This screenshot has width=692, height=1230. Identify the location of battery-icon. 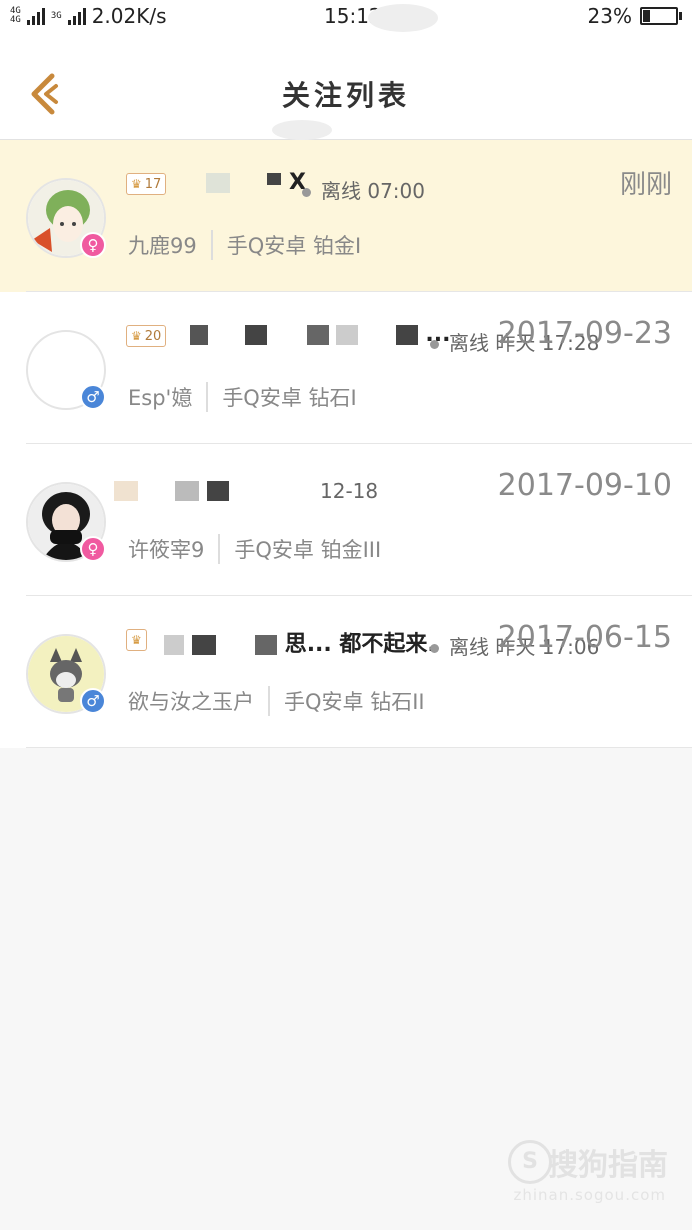
(661, 16).